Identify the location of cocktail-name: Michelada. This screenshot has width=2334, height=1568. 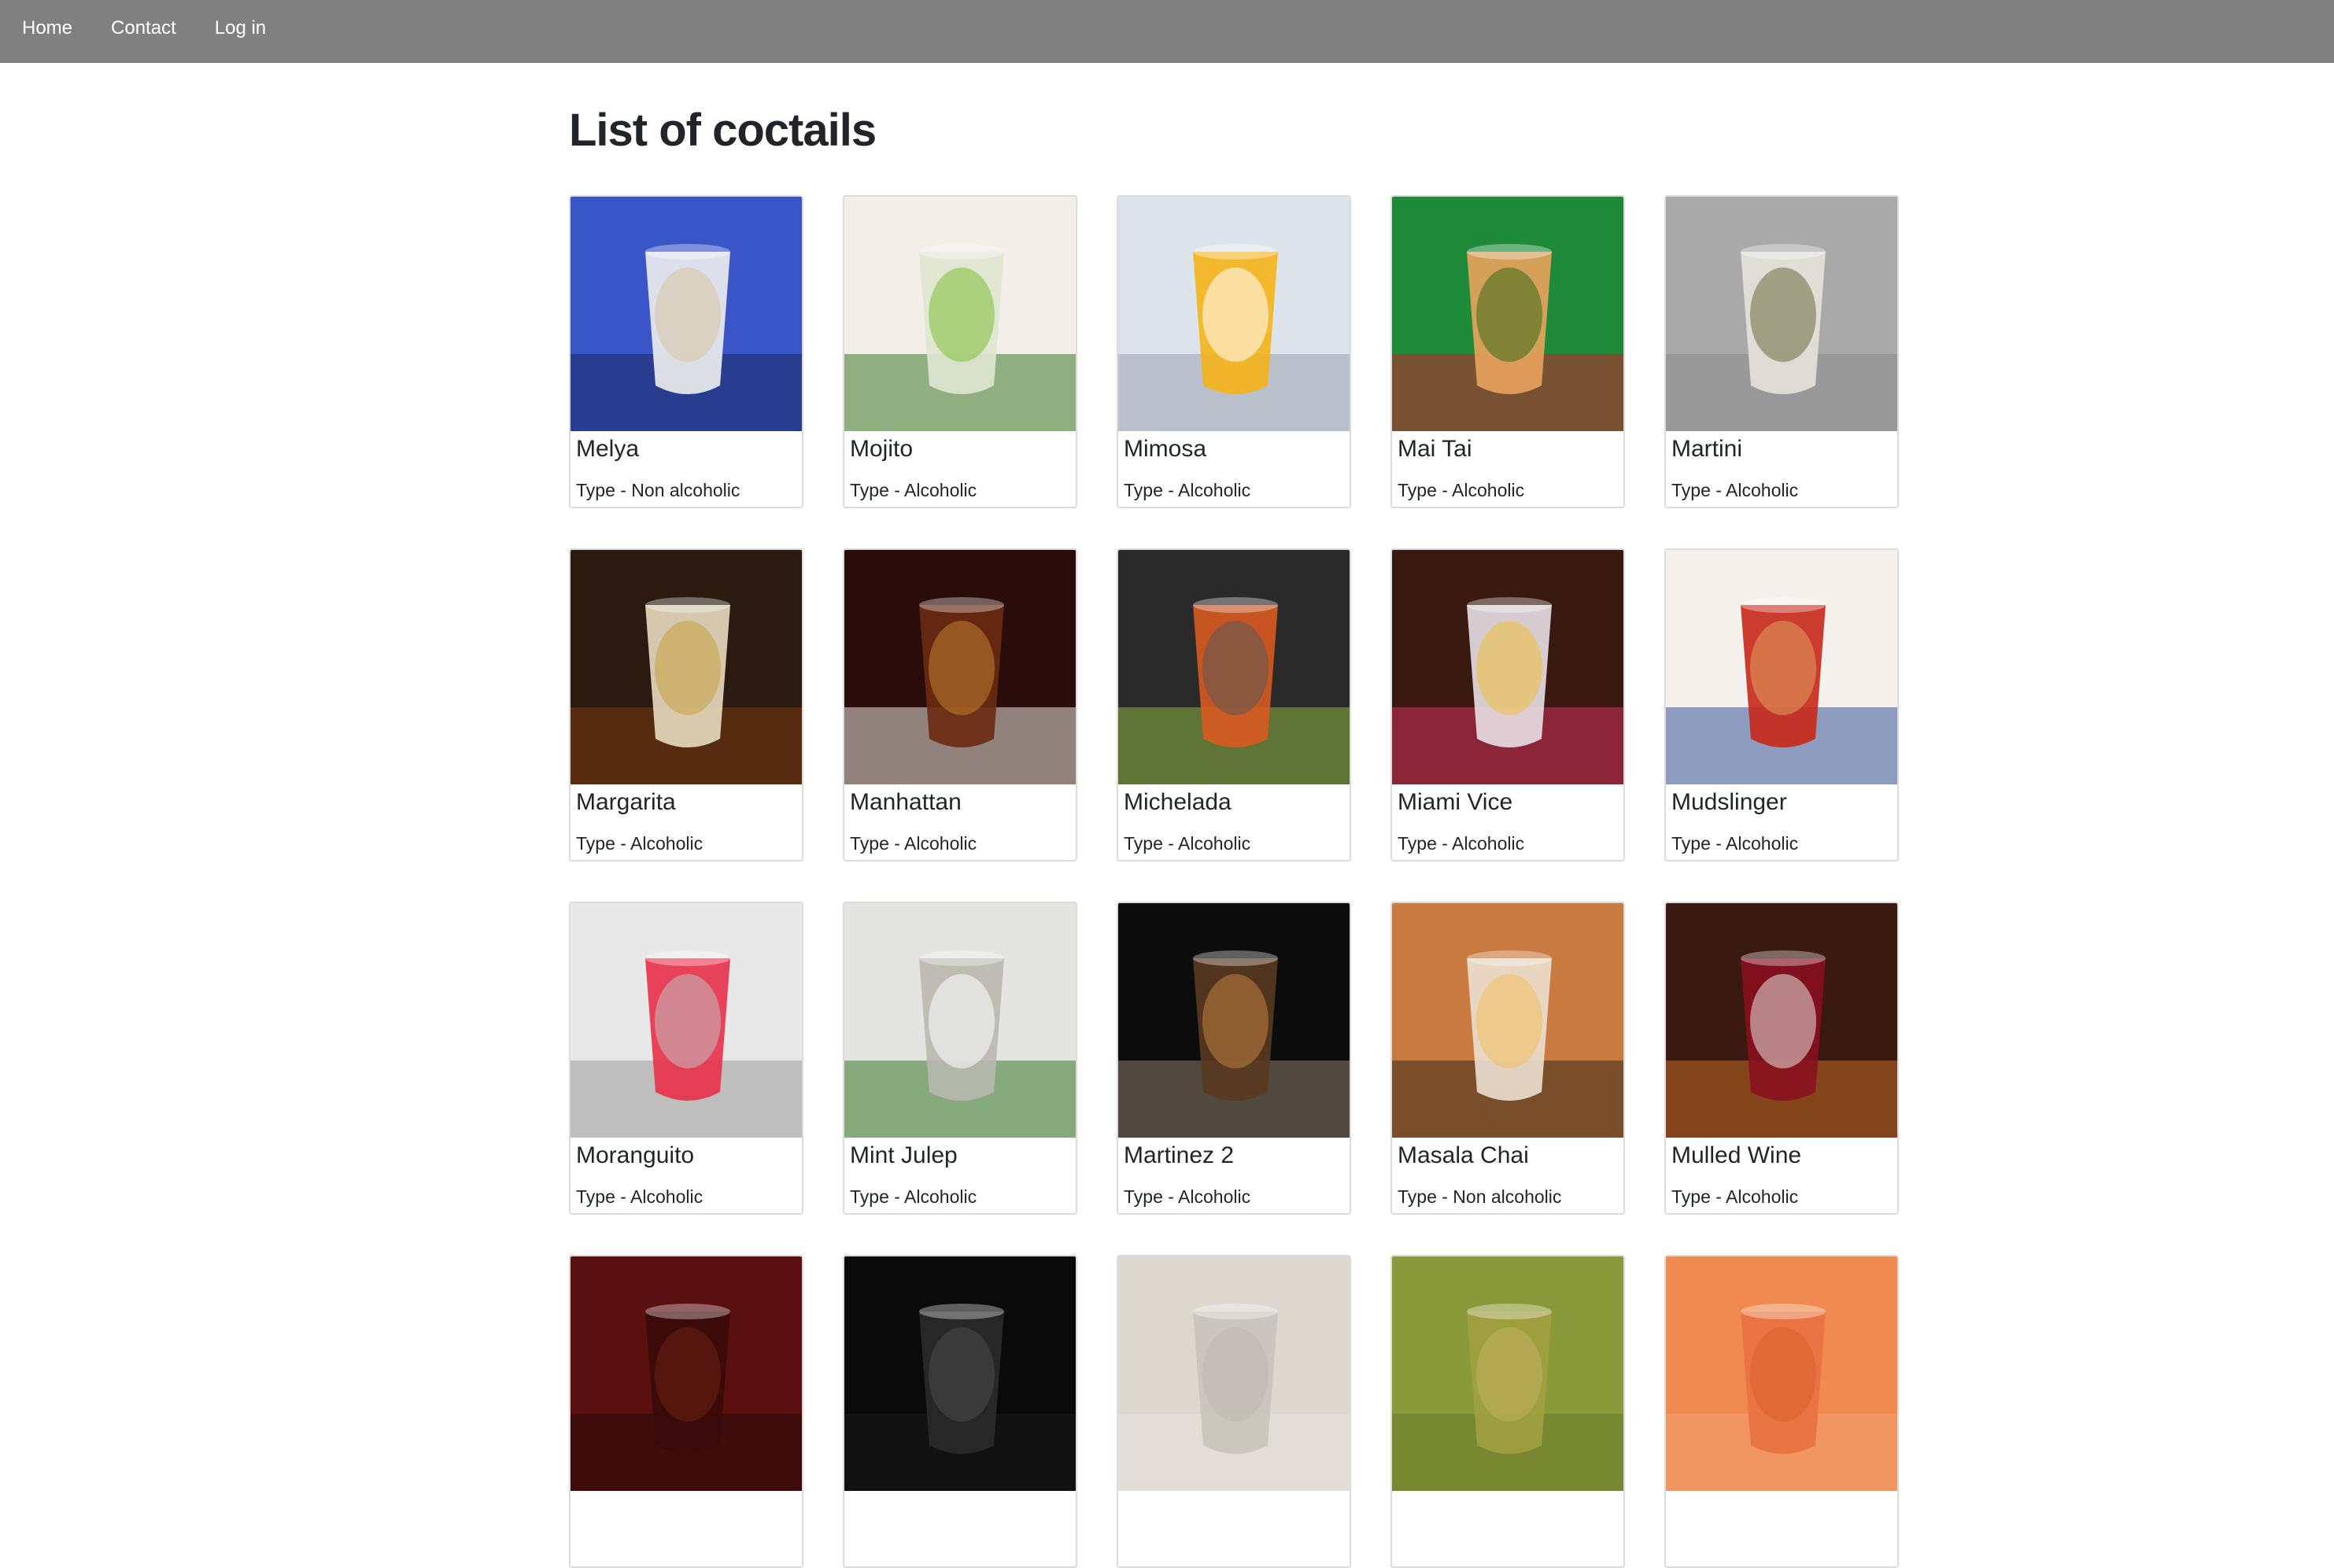
(1178, 802).